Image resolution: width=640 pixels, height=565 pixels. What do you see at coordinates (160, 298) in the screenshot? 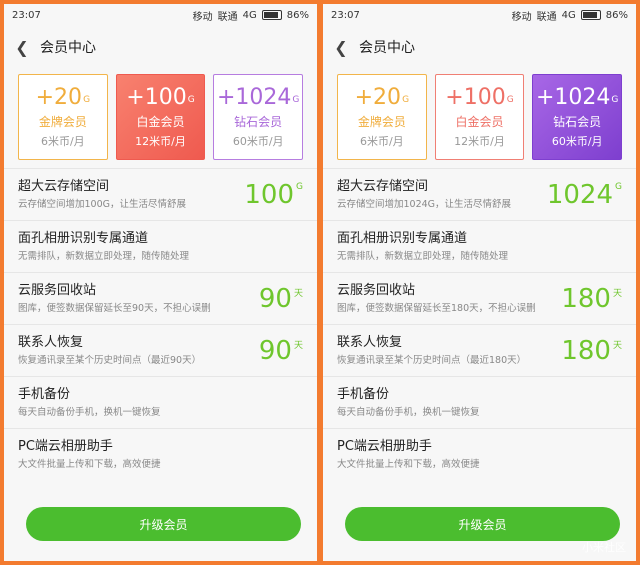
I see `feature-item-recycle: 云服务回收站图库，便签数据保留延长至90天，不担心误删 90 天` at bounding box center [160, 298].